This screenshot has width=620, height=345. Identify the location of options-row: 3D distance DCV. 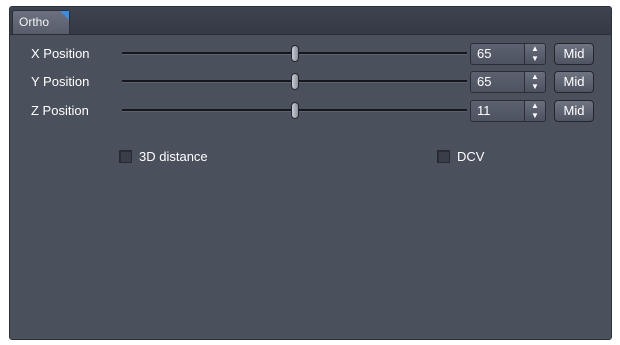
(310, 160).